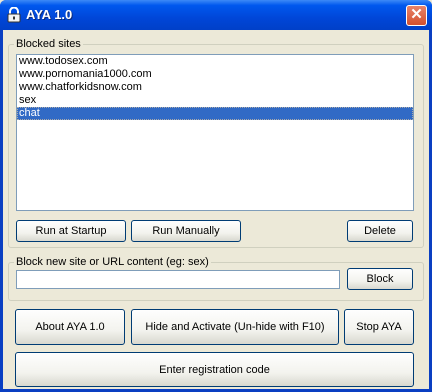 The image size is (432, 392). Describe the element at coordinates (49, 14) in the screenshot. I see `window-title: AYA 1.0` at that location.